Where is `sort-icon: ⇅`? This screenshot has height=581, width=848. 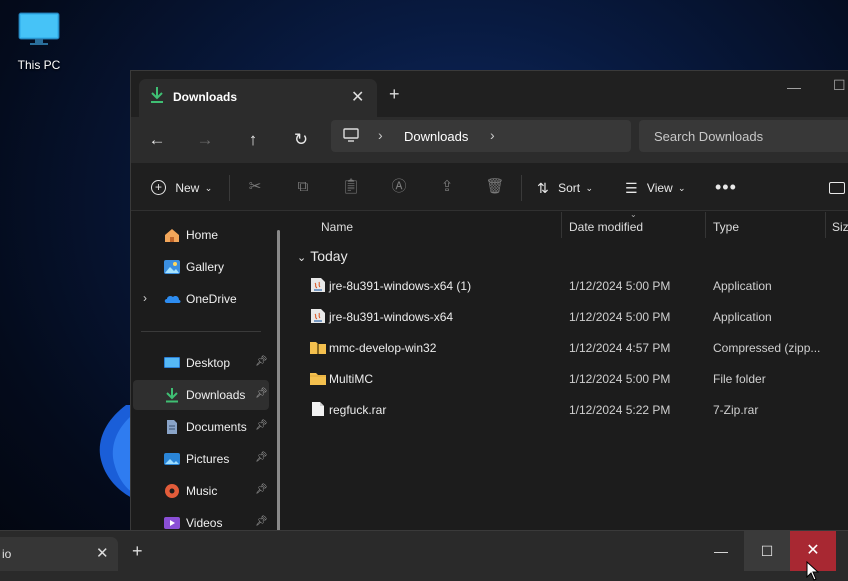 sort-icon: ⇅ is located at coordinates (543, 187).